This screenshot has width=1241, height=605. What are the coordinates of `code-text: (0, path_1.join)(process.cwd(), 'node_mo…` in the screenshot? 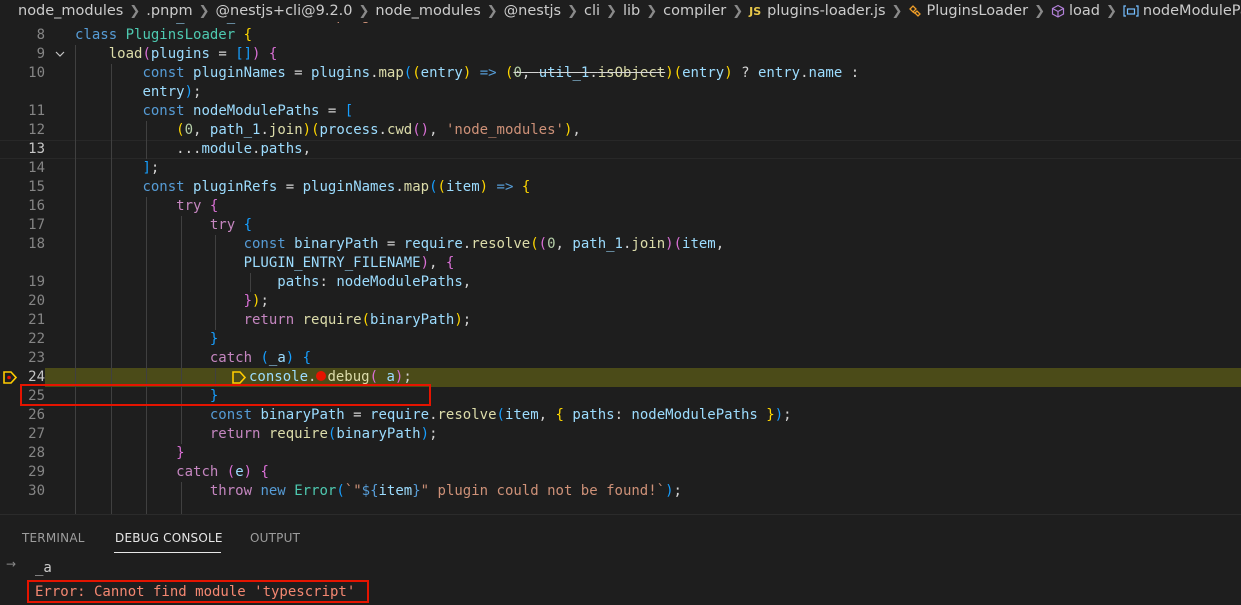 It's located at (328, 130).